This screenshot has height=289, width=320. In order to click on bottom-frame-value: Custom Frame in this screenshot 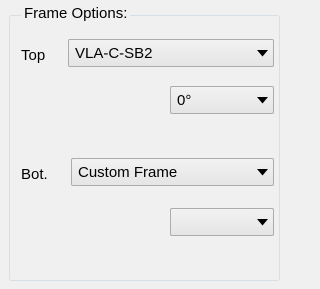, I will do `click(128, 172)`.